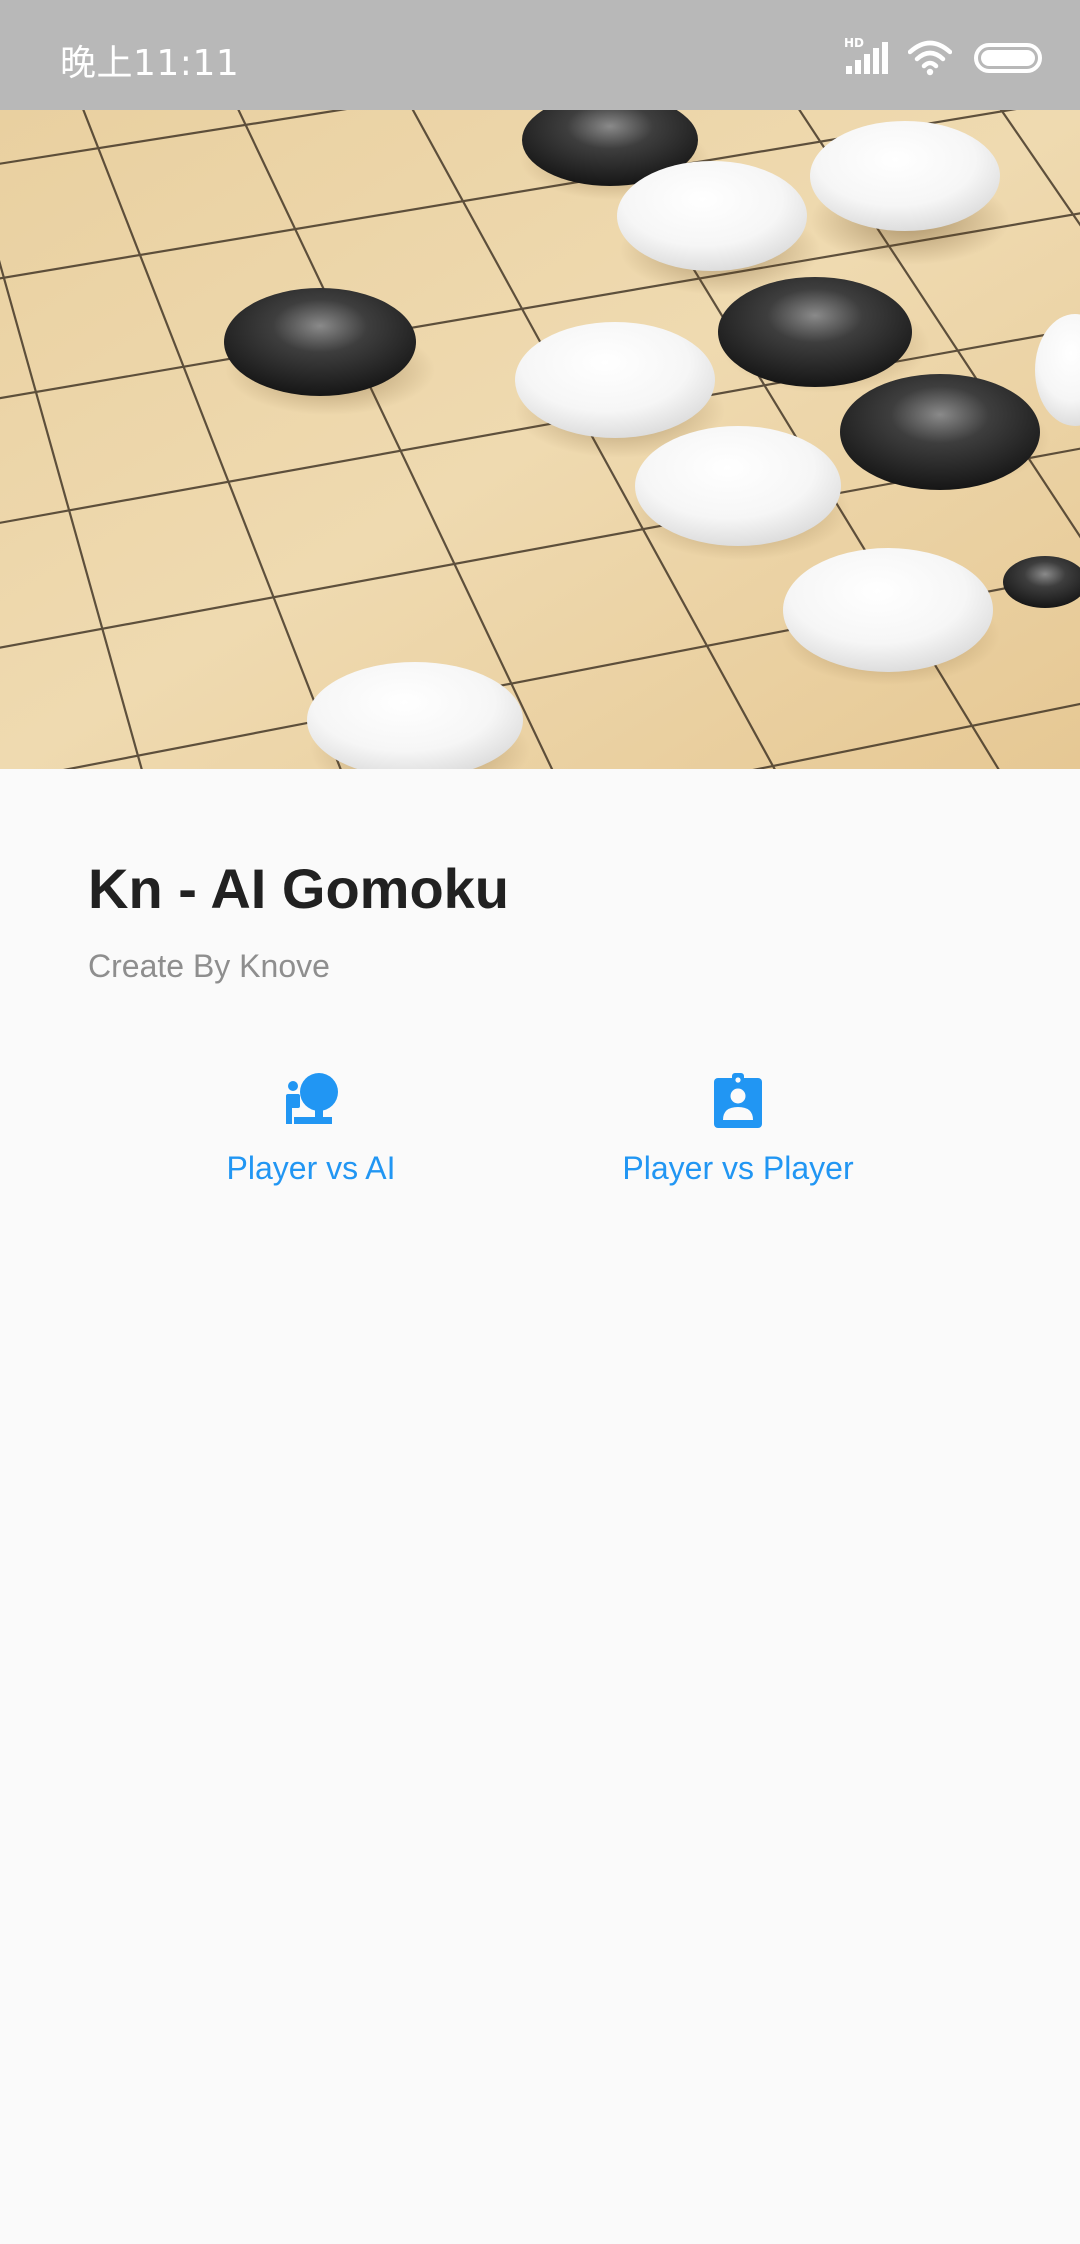 The width and height of the screenshot is (1080, 2244). Describe the element at coordinates (867, 56) in the screenshot. I see `signal-icon: HD` at that location.